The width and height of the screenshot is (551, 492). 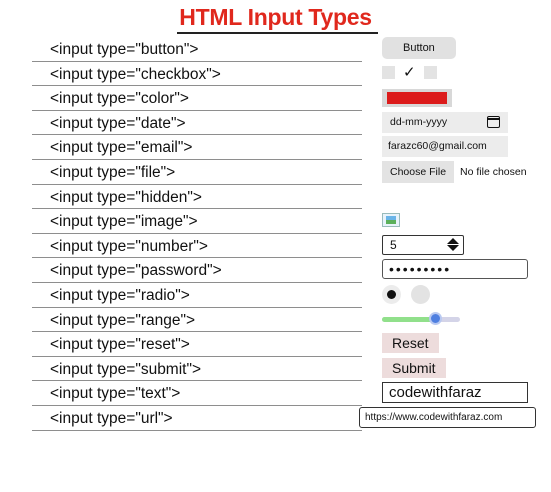 I want to click on row-label: <input type="password">, so click(x=136, y=271).